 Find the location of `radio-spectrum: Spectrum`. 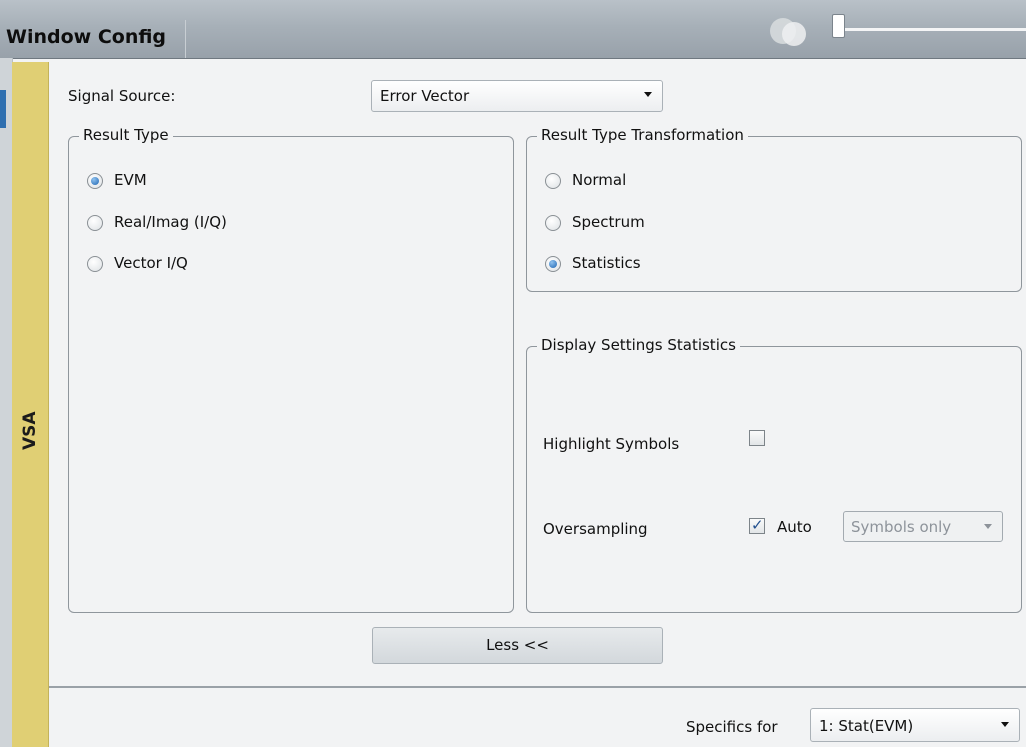

radio-spectrum: Spectrum is located at coordinates (645, 224).